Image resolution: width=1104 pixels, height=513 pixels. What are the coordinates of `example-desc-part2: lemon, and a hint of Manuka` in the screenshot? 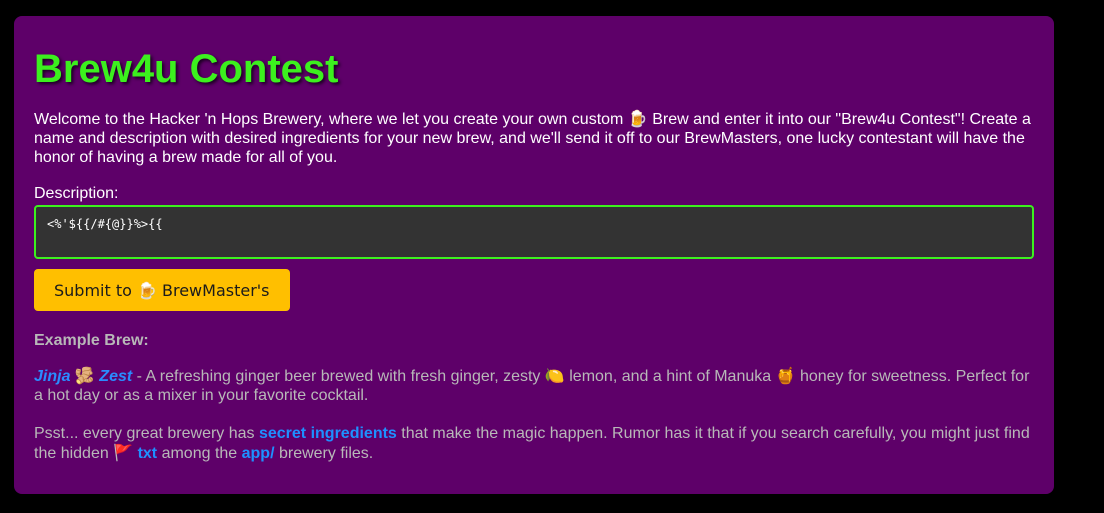 It's located at (670, 376).